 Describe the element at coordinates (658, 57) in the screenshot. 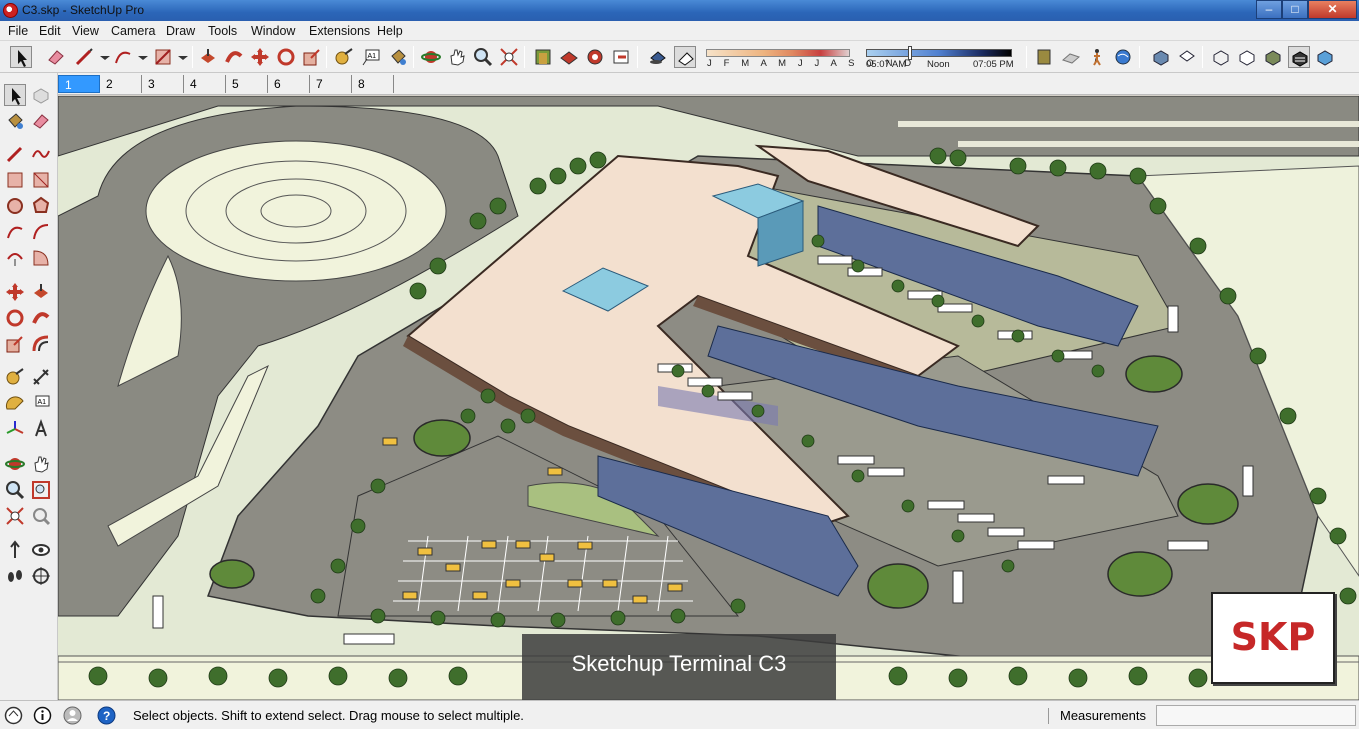

I see `shadows-toggle-icon` at that location.